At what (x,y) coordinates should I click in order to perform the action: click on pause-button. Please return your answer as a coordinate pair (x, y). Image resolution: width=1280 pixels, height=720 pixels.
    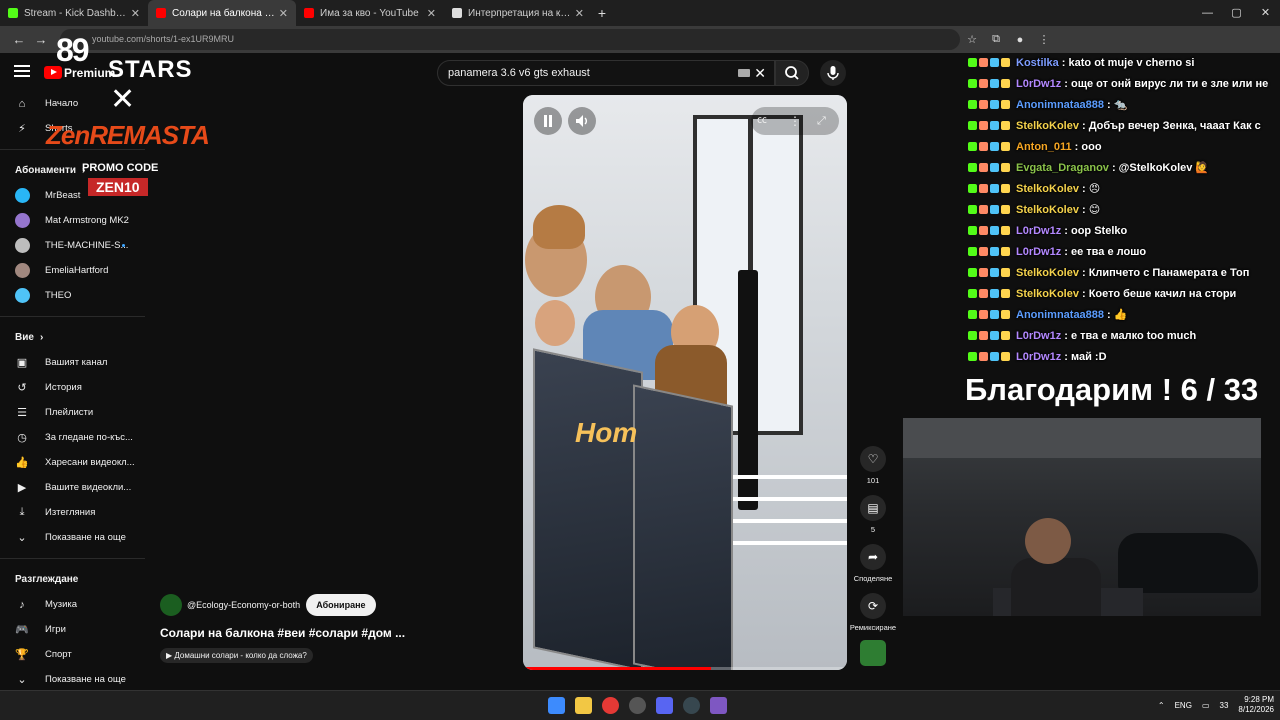
    Looking at the image, I should click on (548, 121).